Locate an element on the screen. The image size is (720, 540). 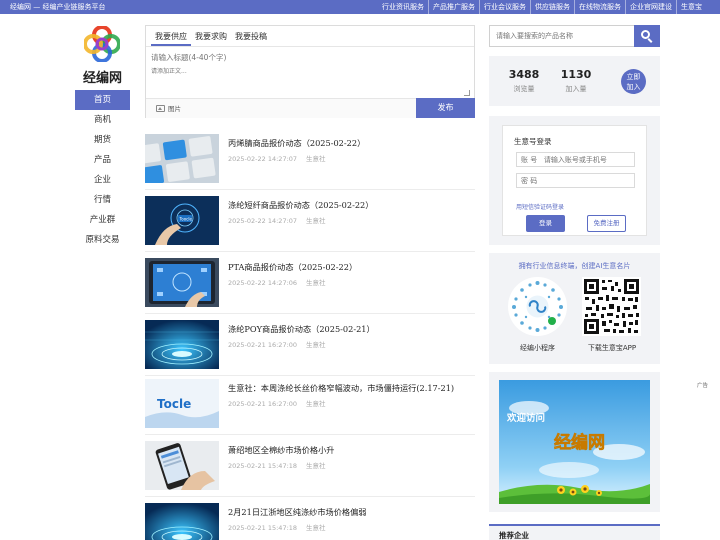
news-date: 2025-02-21 16:27:00 is located at coordinates (263, 404).